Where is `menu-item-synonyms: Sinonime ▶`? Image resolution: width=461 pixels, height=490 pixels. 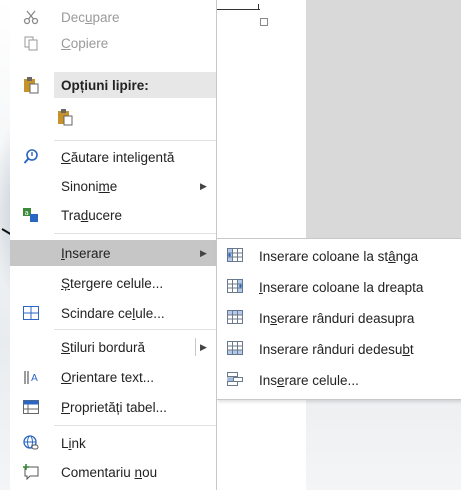 menu-item-synonyms: Sinonime ▶ is located at coordinates (113, 186).